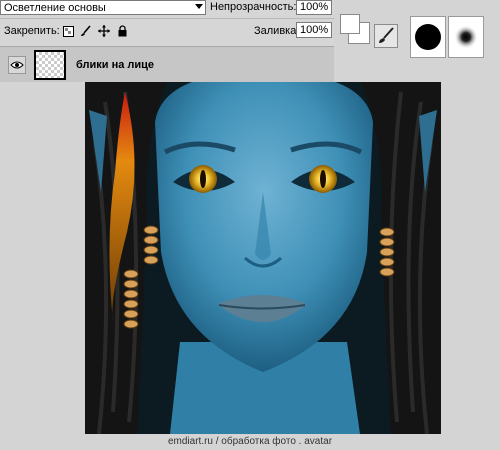  Describe the element at coordinates (32, 31) in the screenshot. I see `lock-label: Закрепить:` at that location.